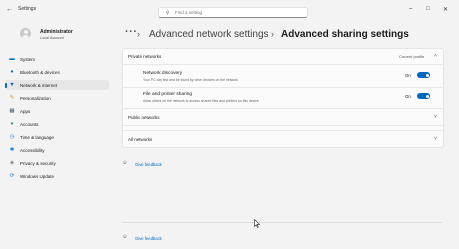 The height and width of the screenshot is (249, 459). Describe the element at coordinates (12, 150) in the screenshot. I see `accessibility-icon: ✱` at that location.